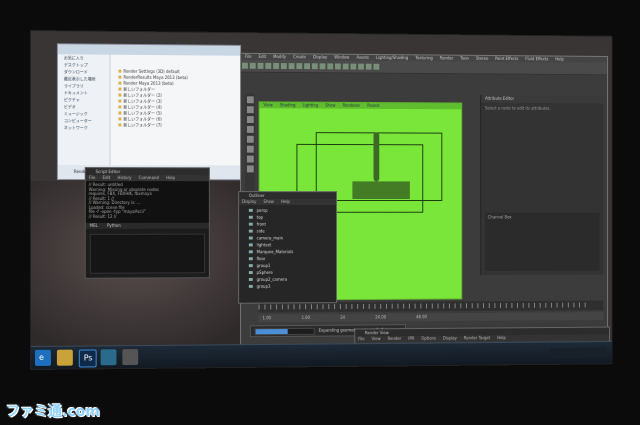  What do you see at coordinates (124, 177) in the screenshot?
I see `se-menu-history: History` at bounding box center [124, 177].